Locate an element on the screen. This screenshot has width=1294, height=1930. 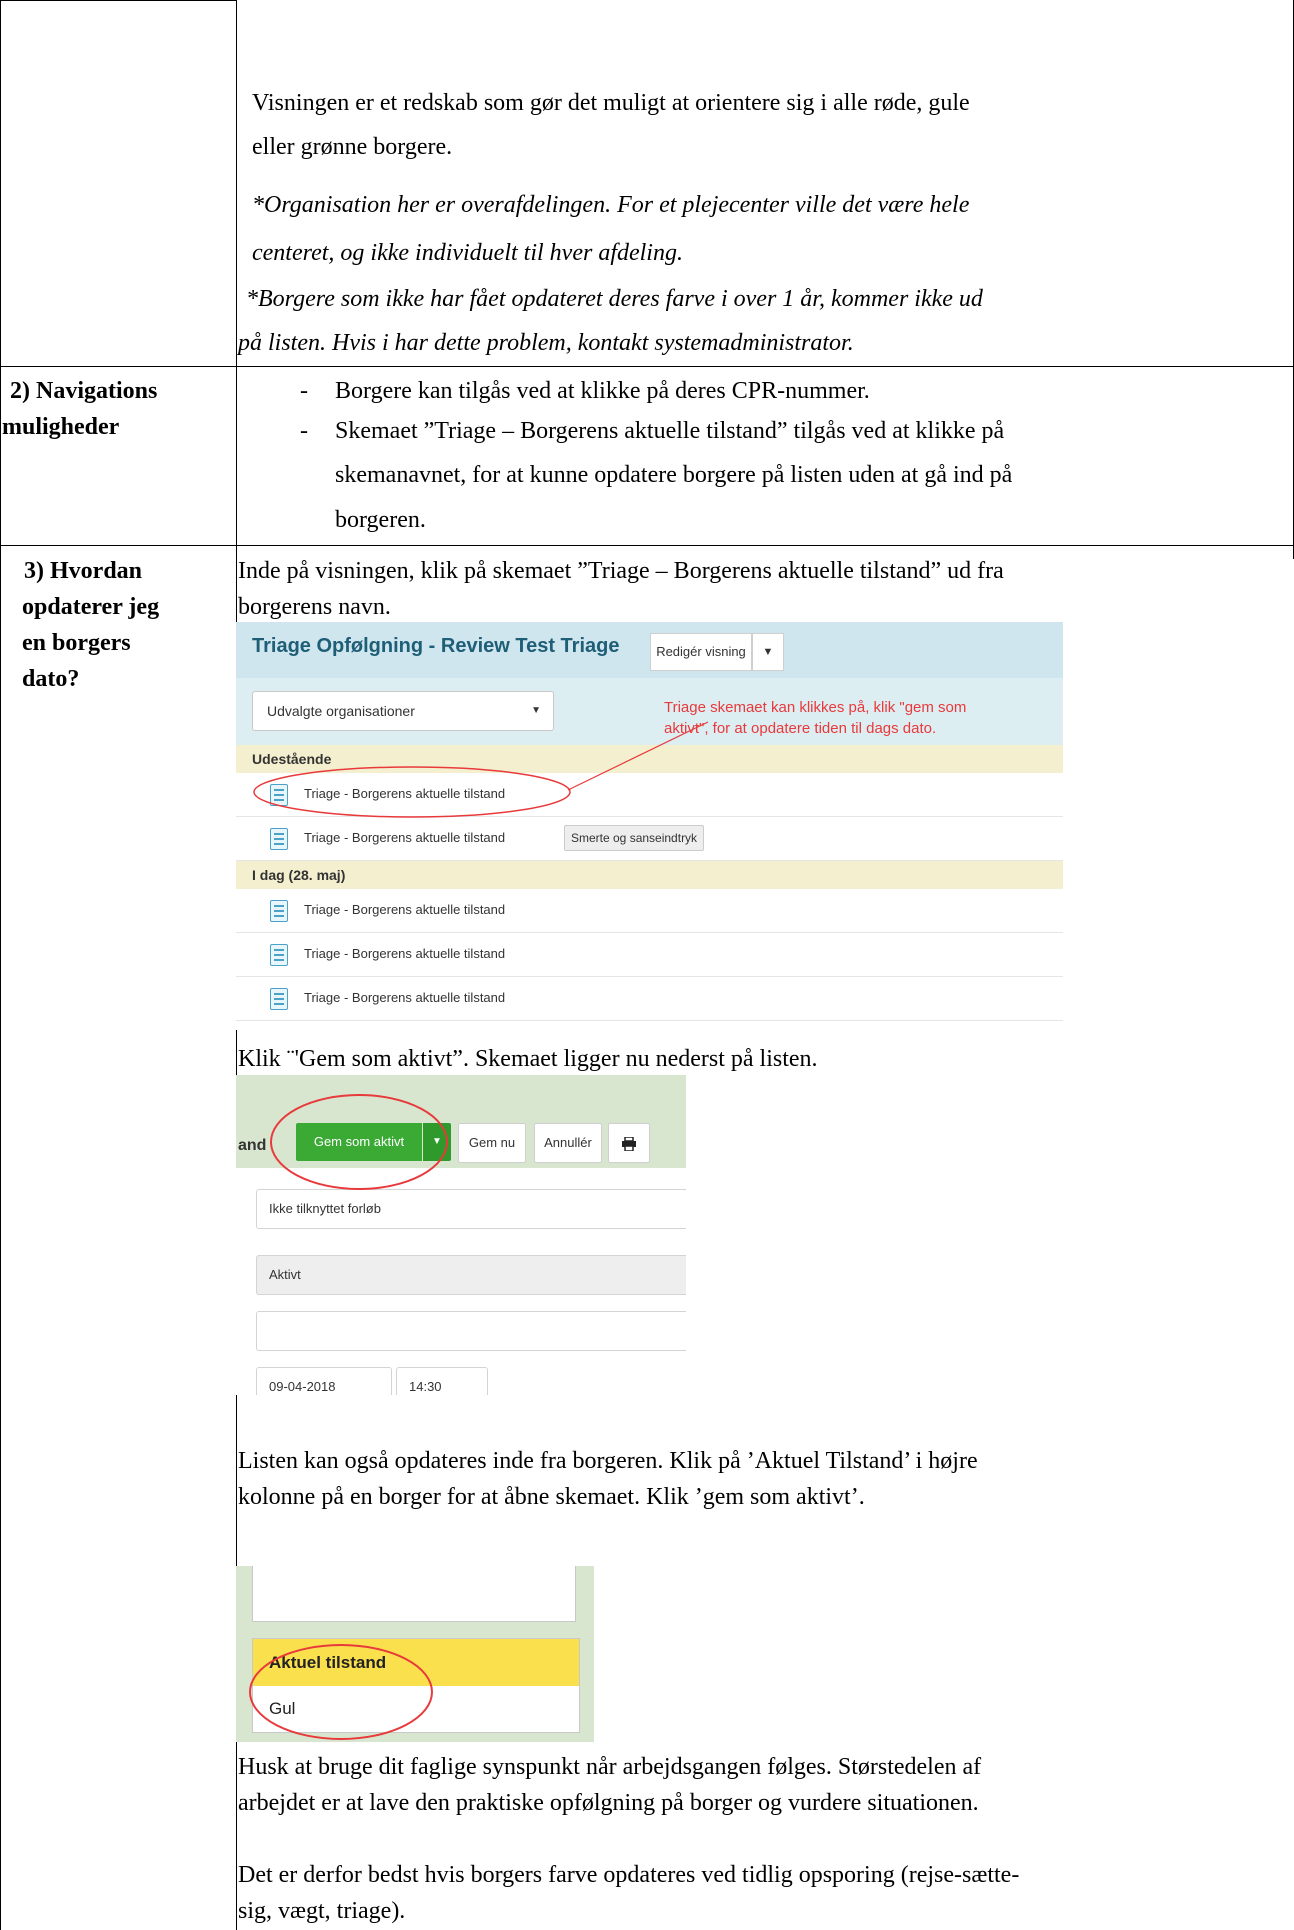
table-border-top is located at coordinates (118, 0).